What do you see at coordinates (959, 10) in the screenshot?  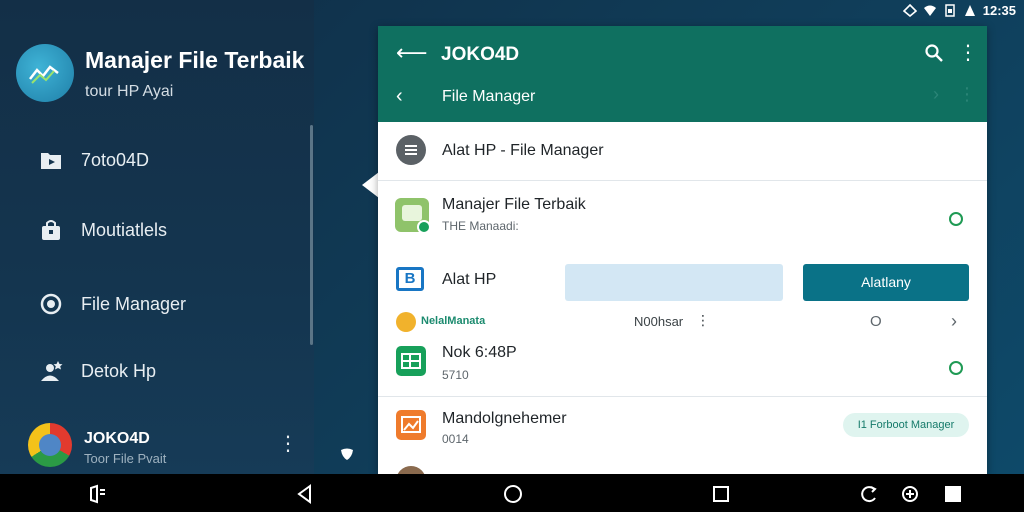 I see `status-icons: 12:35` at bounding box center [959, 10].